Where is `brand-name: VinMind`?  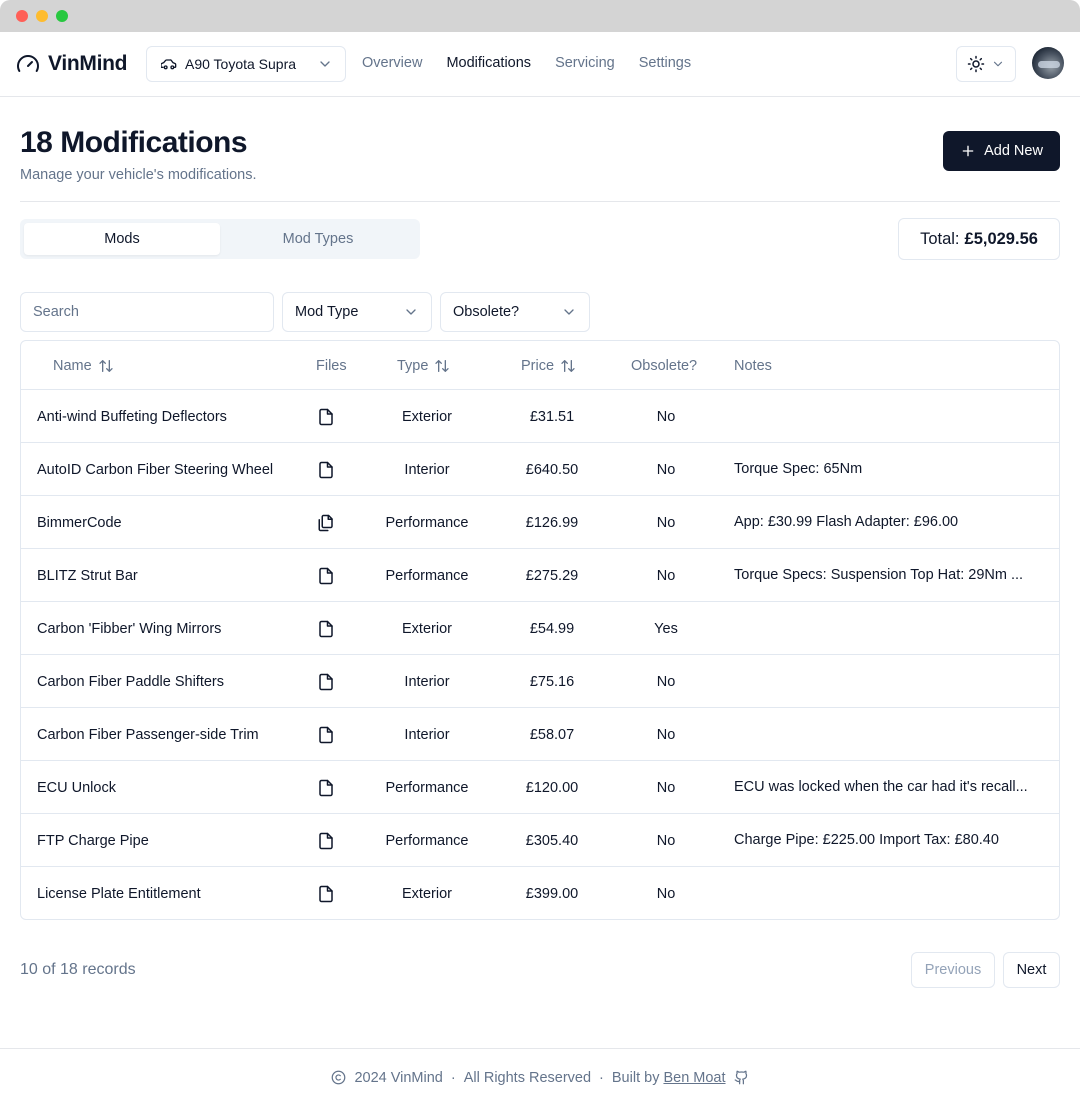
brand-name: VinMind is located at coordinates (88, 63).